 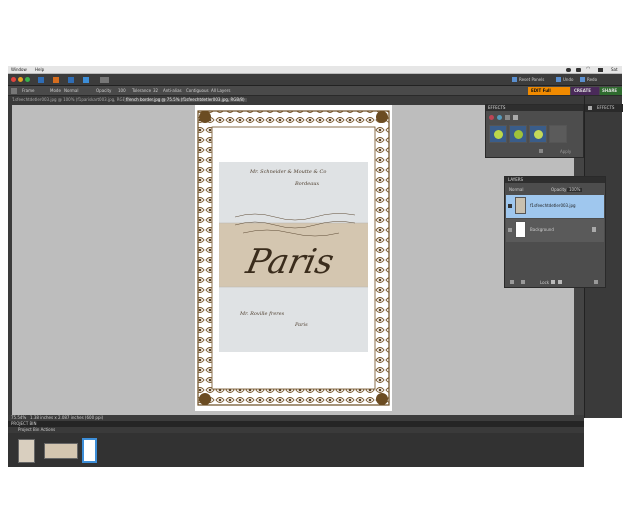 I want to click on opacity-value: 100%, so click(x=575, y=190).